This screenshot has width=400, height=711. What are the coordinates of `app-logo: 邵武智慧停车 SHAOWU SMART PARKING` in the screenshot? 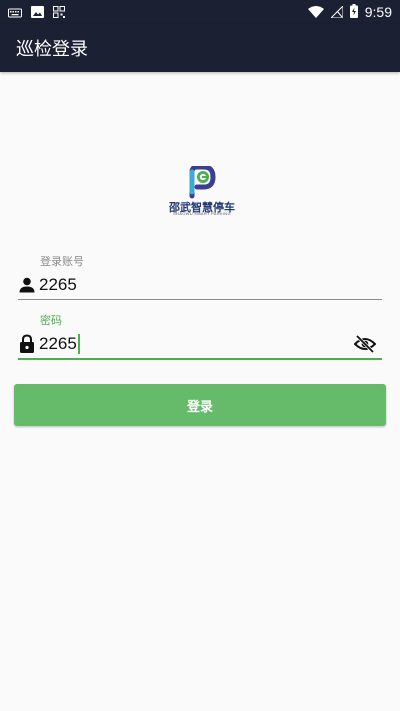 It's located at (202, 191).